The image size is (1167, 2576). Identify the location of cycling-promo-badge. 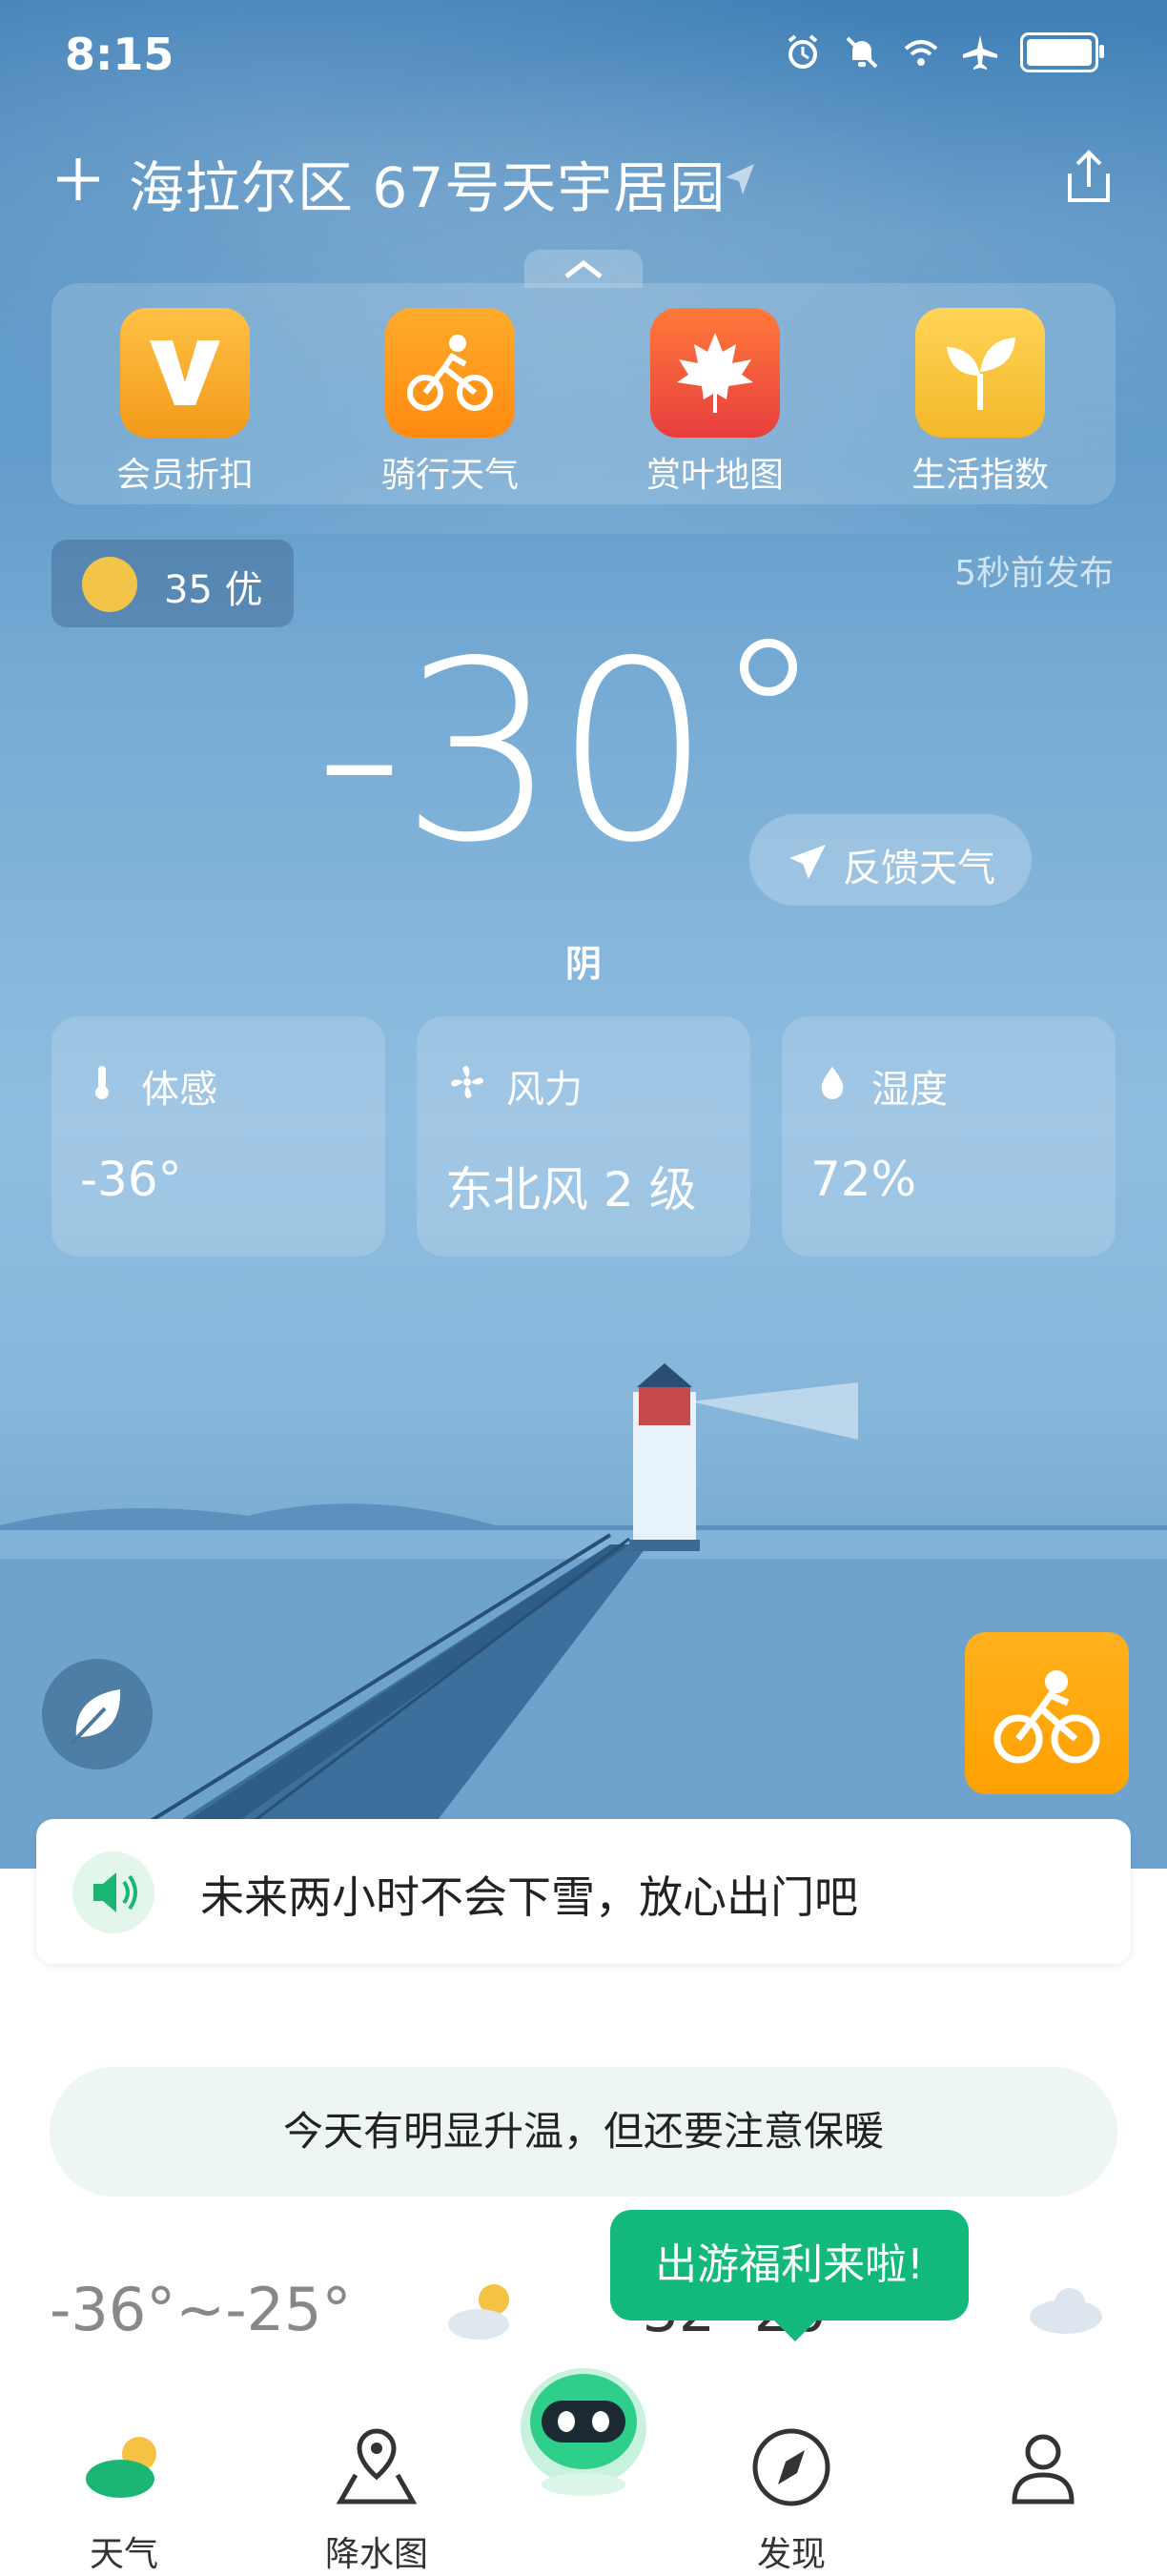
(1047, 1713).